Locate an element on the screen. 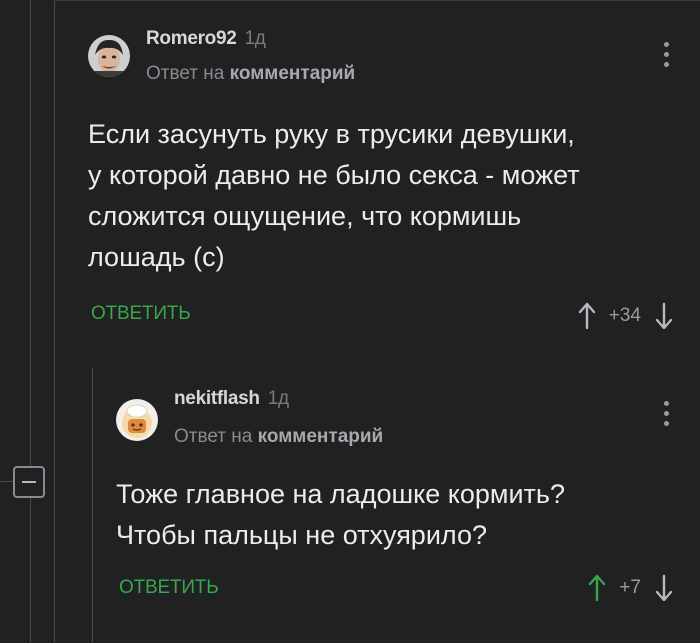 The width and height of the screenshot is (700, 643). avatar-photo-icon is located at coordinates (109, 56).